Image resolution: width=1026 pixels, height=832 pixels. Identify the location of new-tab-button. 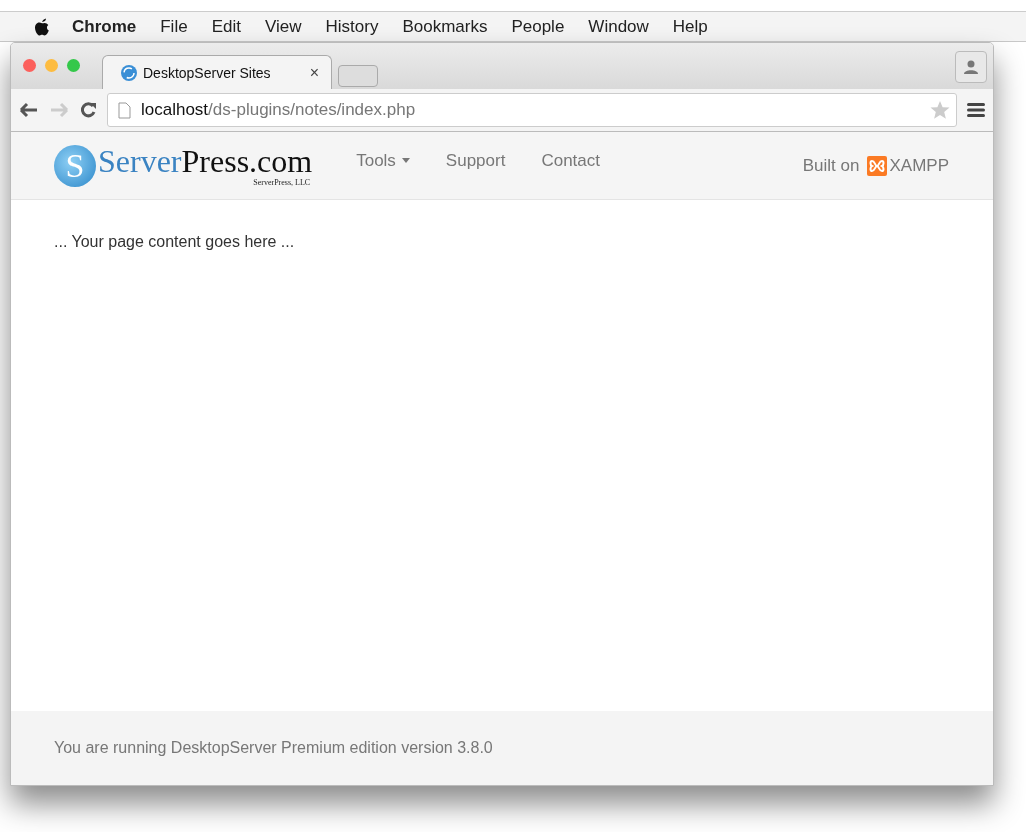
(358, 76).